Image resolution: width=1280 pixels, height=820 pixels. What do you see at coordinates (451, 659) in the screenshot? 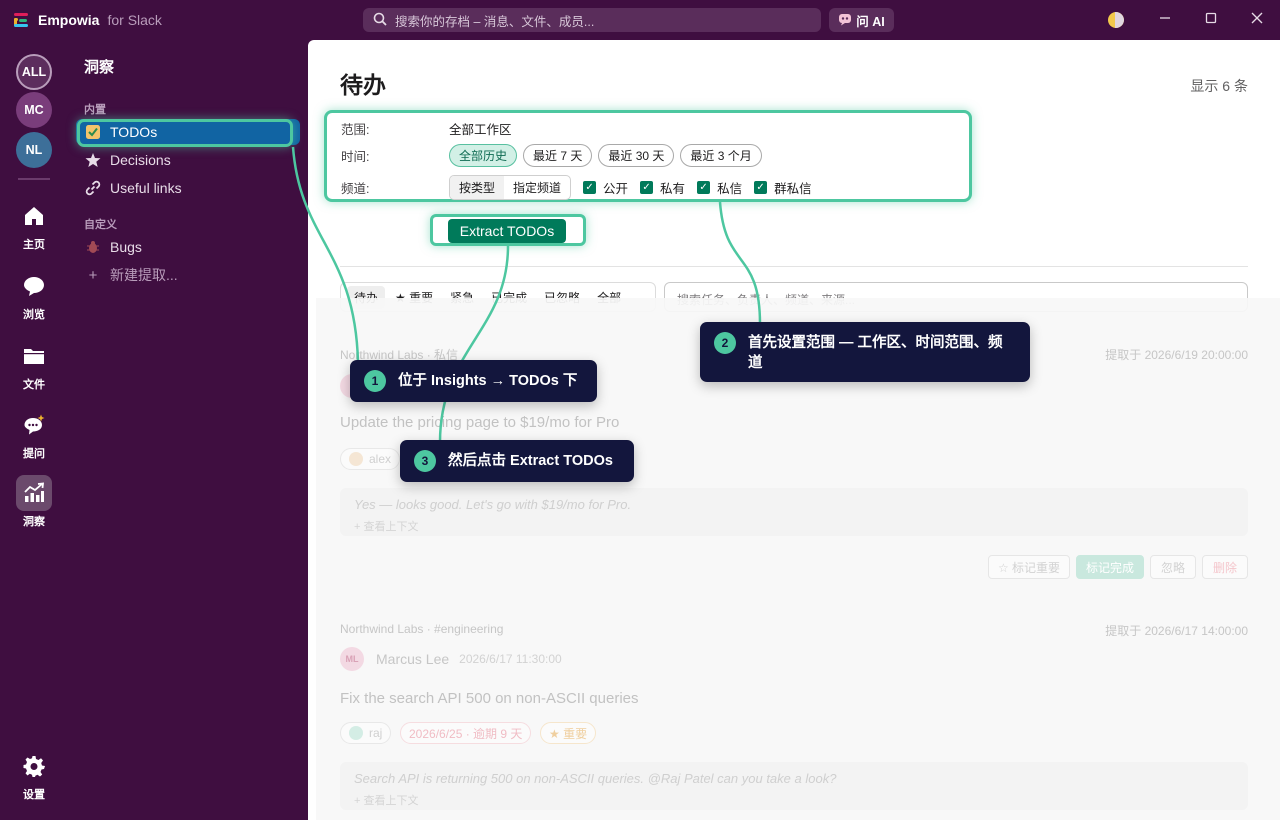
I see `card-2-author: ML Marcus Lee 2026/6/17 11:30:00` at bounding box center [451, 659].